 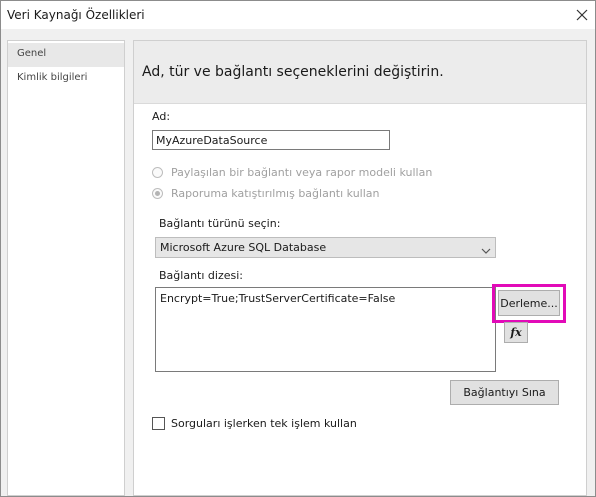 I want to click on close-button, so click(x=582, y=15).